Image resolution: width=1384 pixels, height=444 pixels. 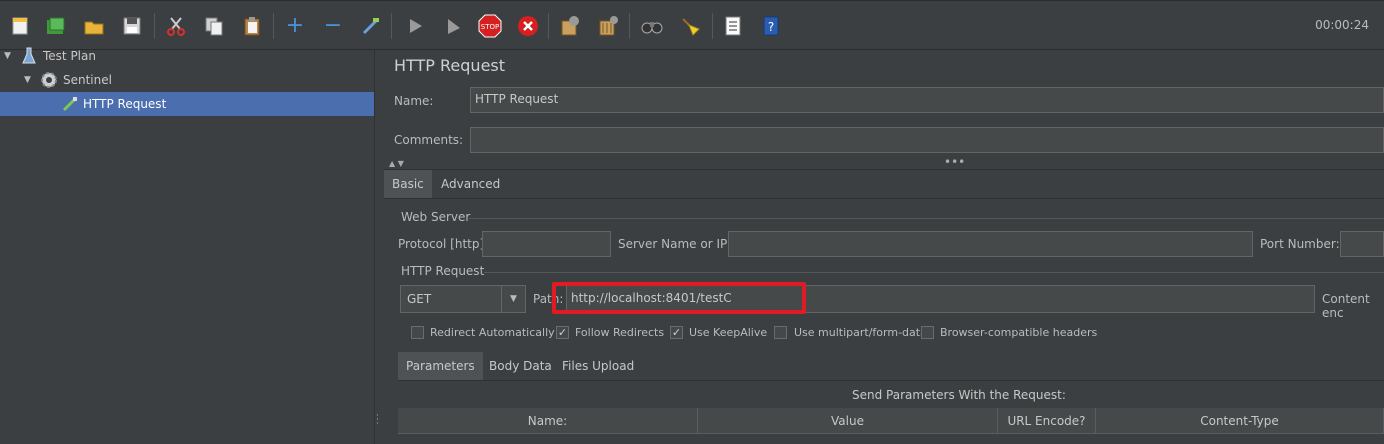 What do you see at coordinates (69, 56) in the screenshot?
I see `tree-item-label: Test Plan` at bounding box center [69, 56].